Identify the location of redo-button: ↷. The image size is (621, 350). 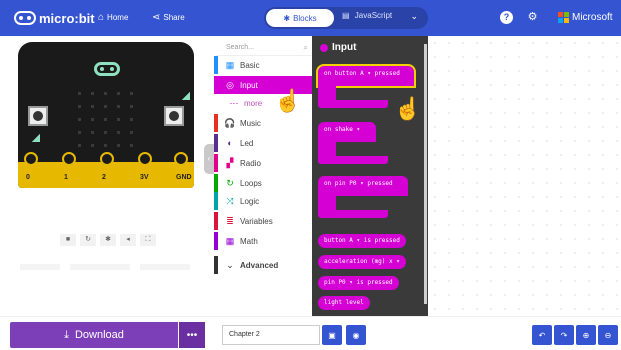
(564, 335).